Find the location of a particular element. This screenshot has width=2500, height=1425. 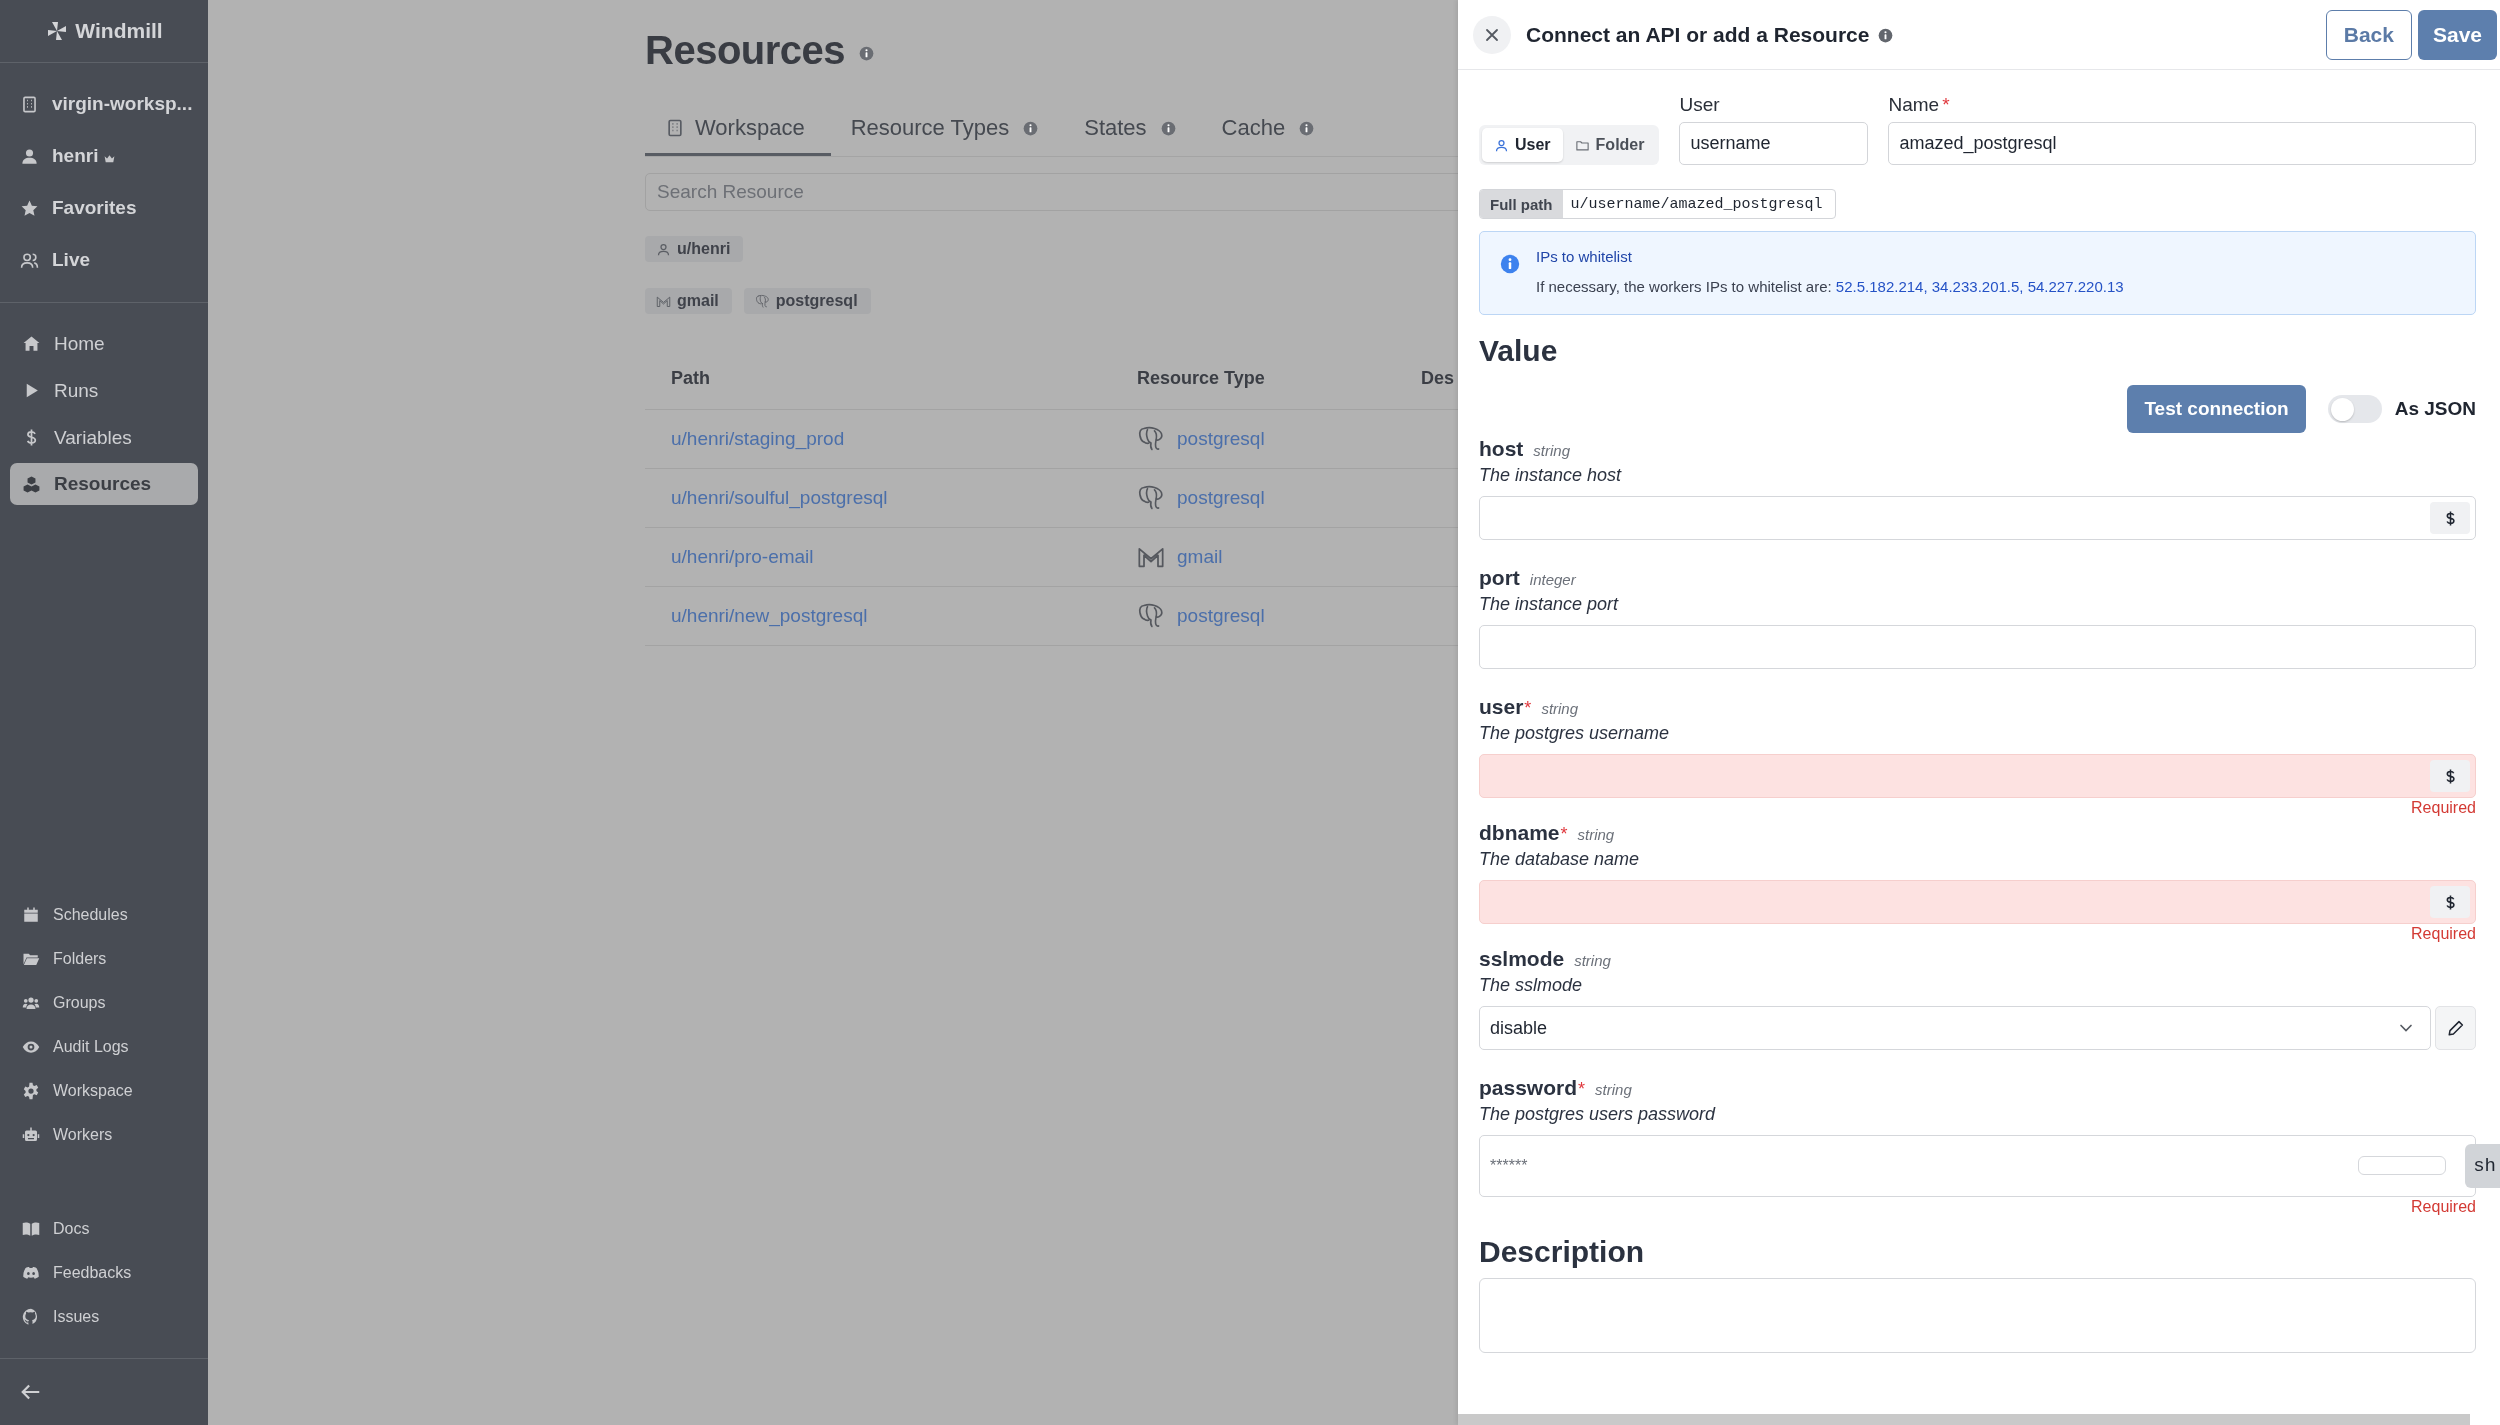

filter-chip: gmail is located at coordinates (688, 301).